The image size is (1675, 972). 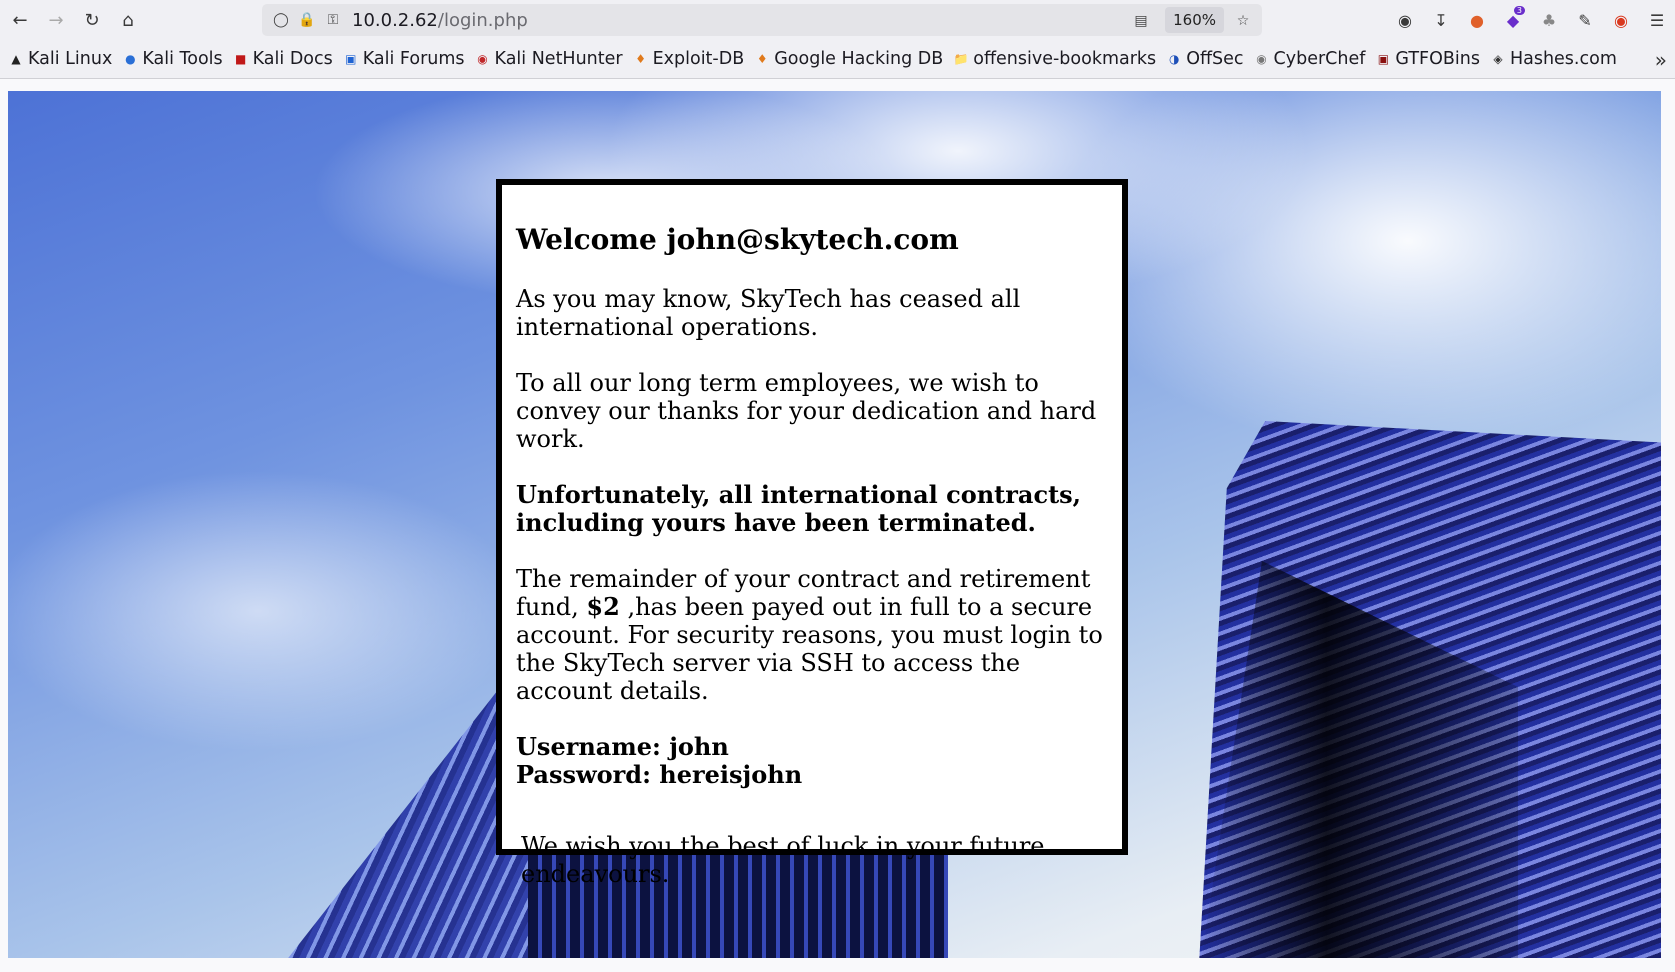 I want to click on password-line: Password: hereisjohn, so click(x=659, y=774).